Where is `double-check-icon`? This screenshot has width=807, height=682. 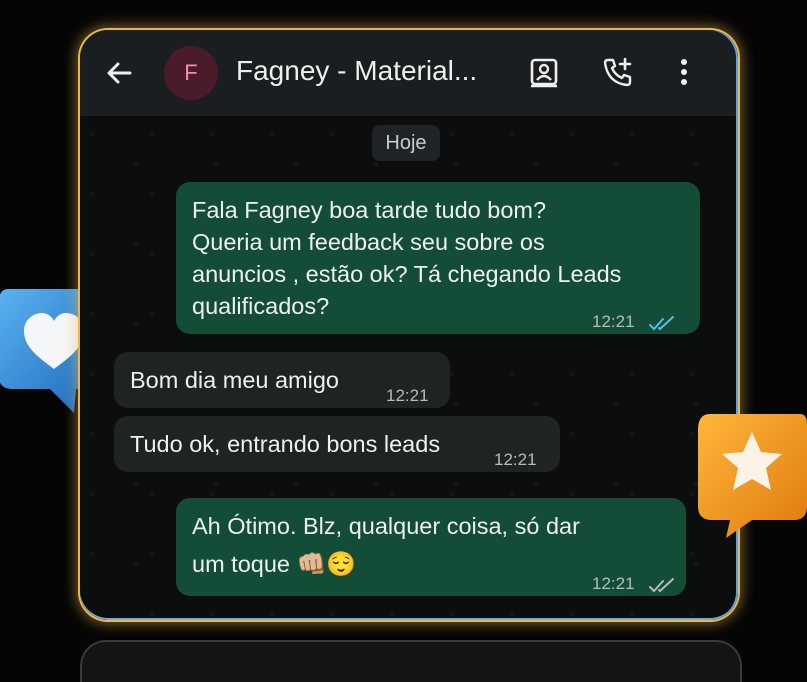
double-check-icon is located at coordinates (662, 586).